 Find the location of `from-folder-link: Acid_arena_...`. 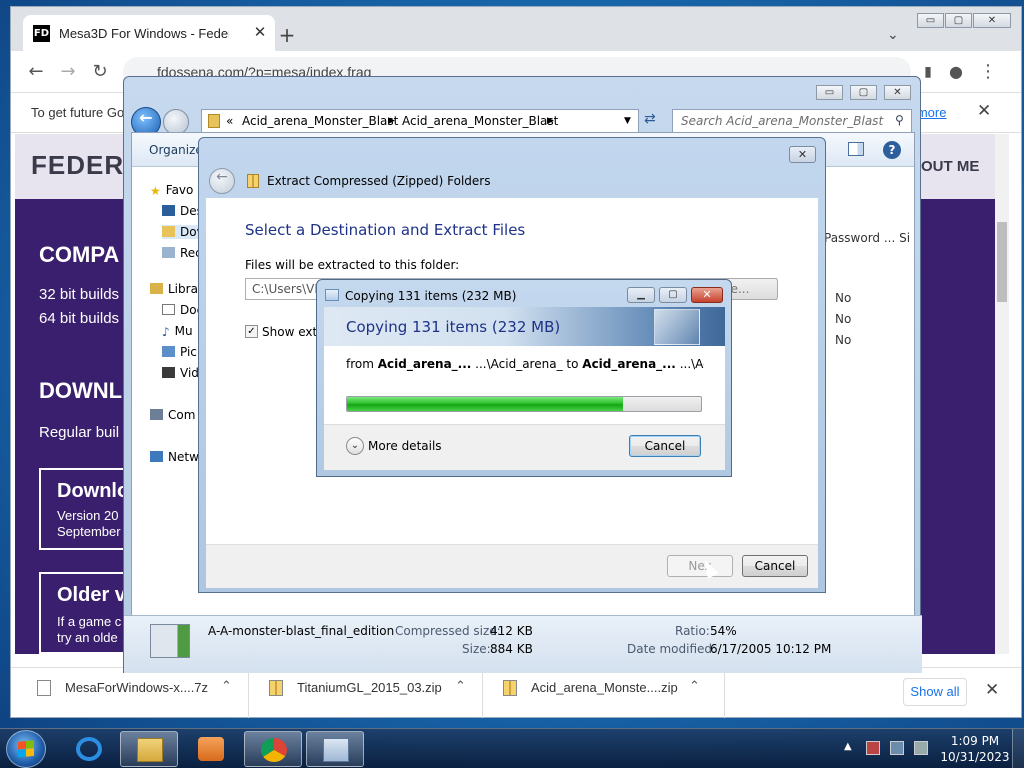

from-folder-link: Acid_arena_... is located at coordinates (425, 364).